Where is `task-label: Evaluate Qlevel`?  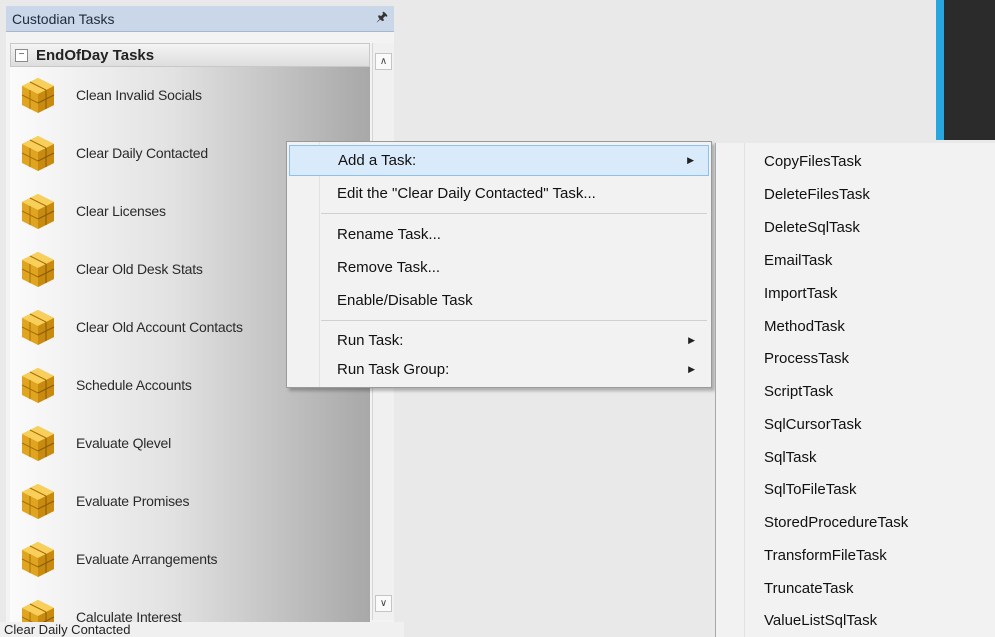 task-label: Evaluate Qlevel is located at coordinates (124, 443).